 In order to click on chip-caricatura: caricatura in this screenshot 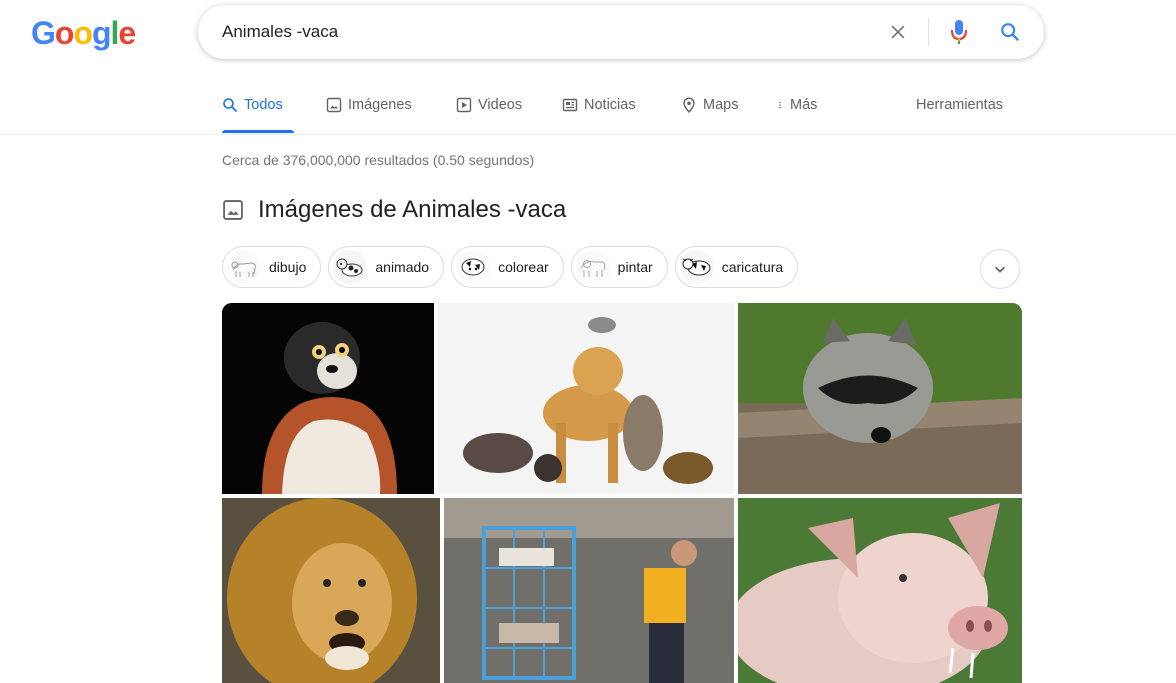, I will do `click(736, 267)`.